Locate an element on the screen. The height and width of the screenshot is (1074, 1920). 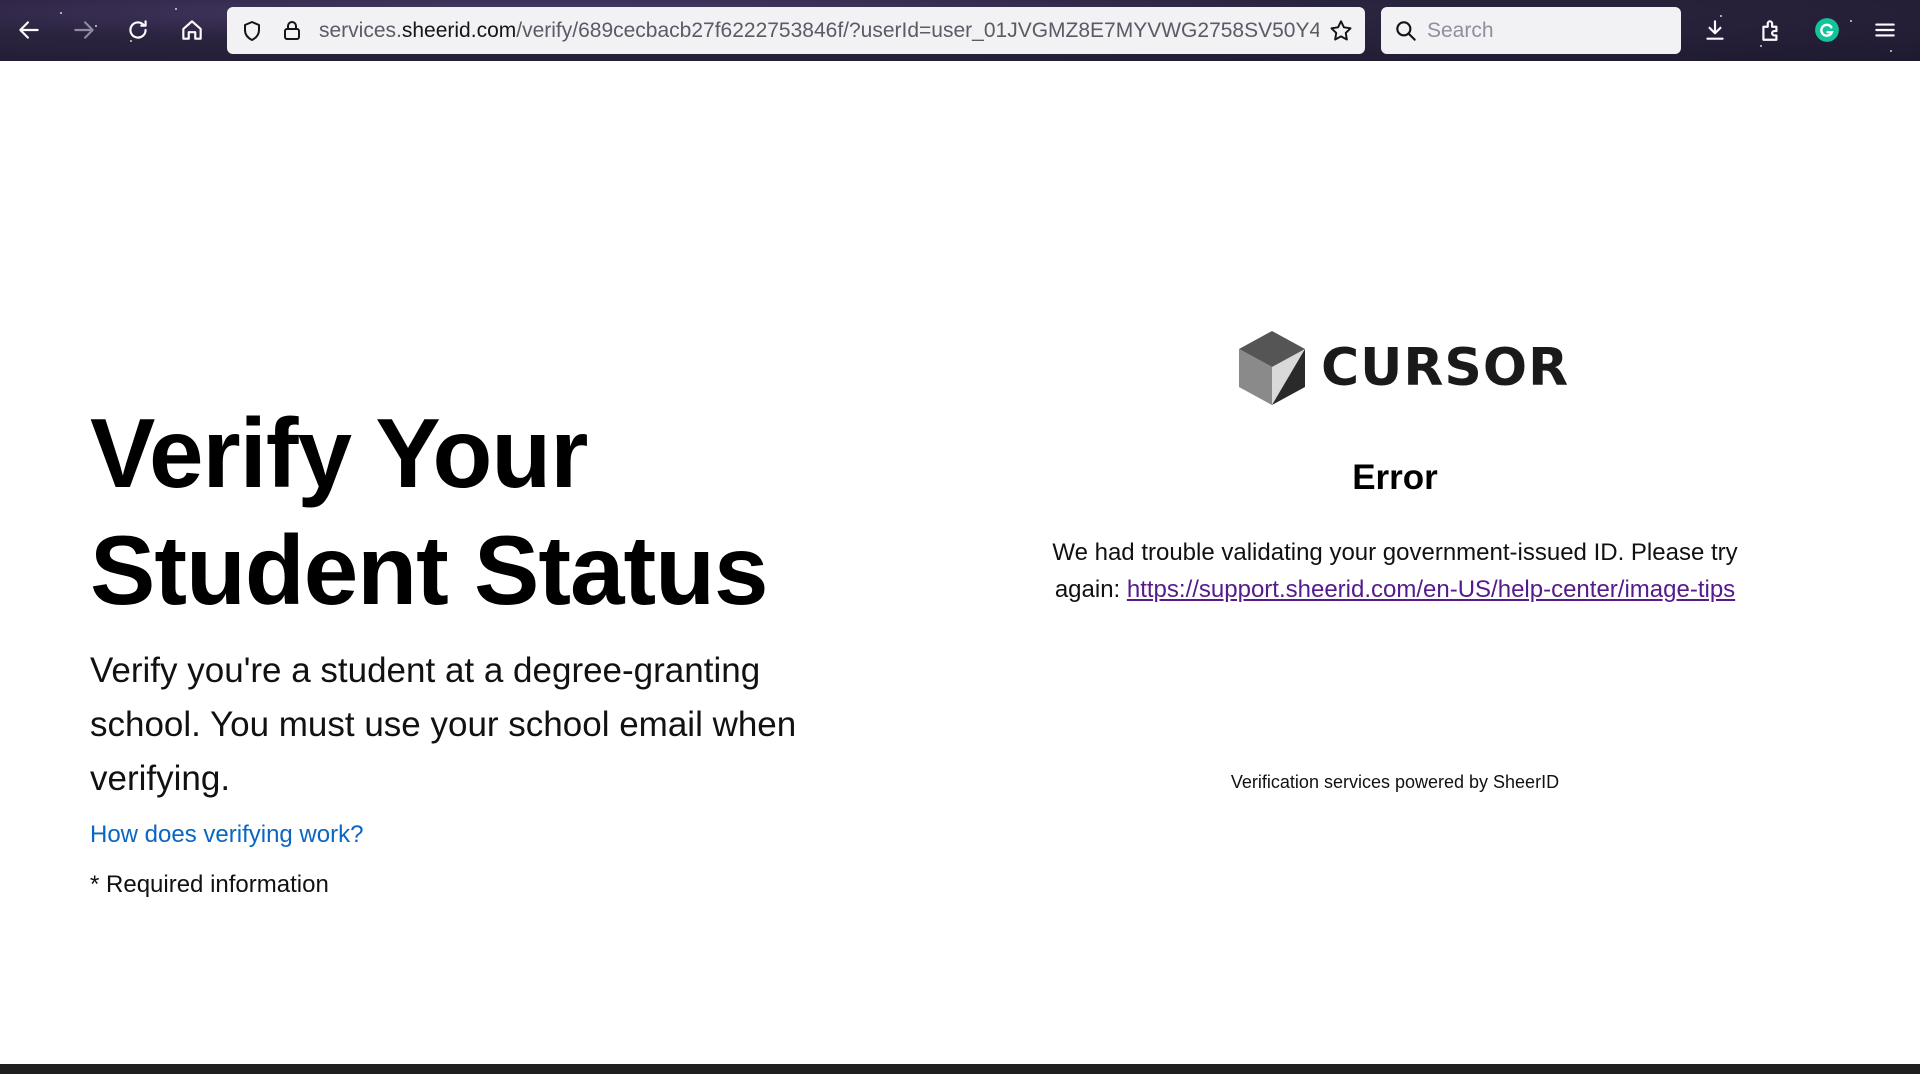
required-info-note: * Required information is located at coordinates (209, 884).